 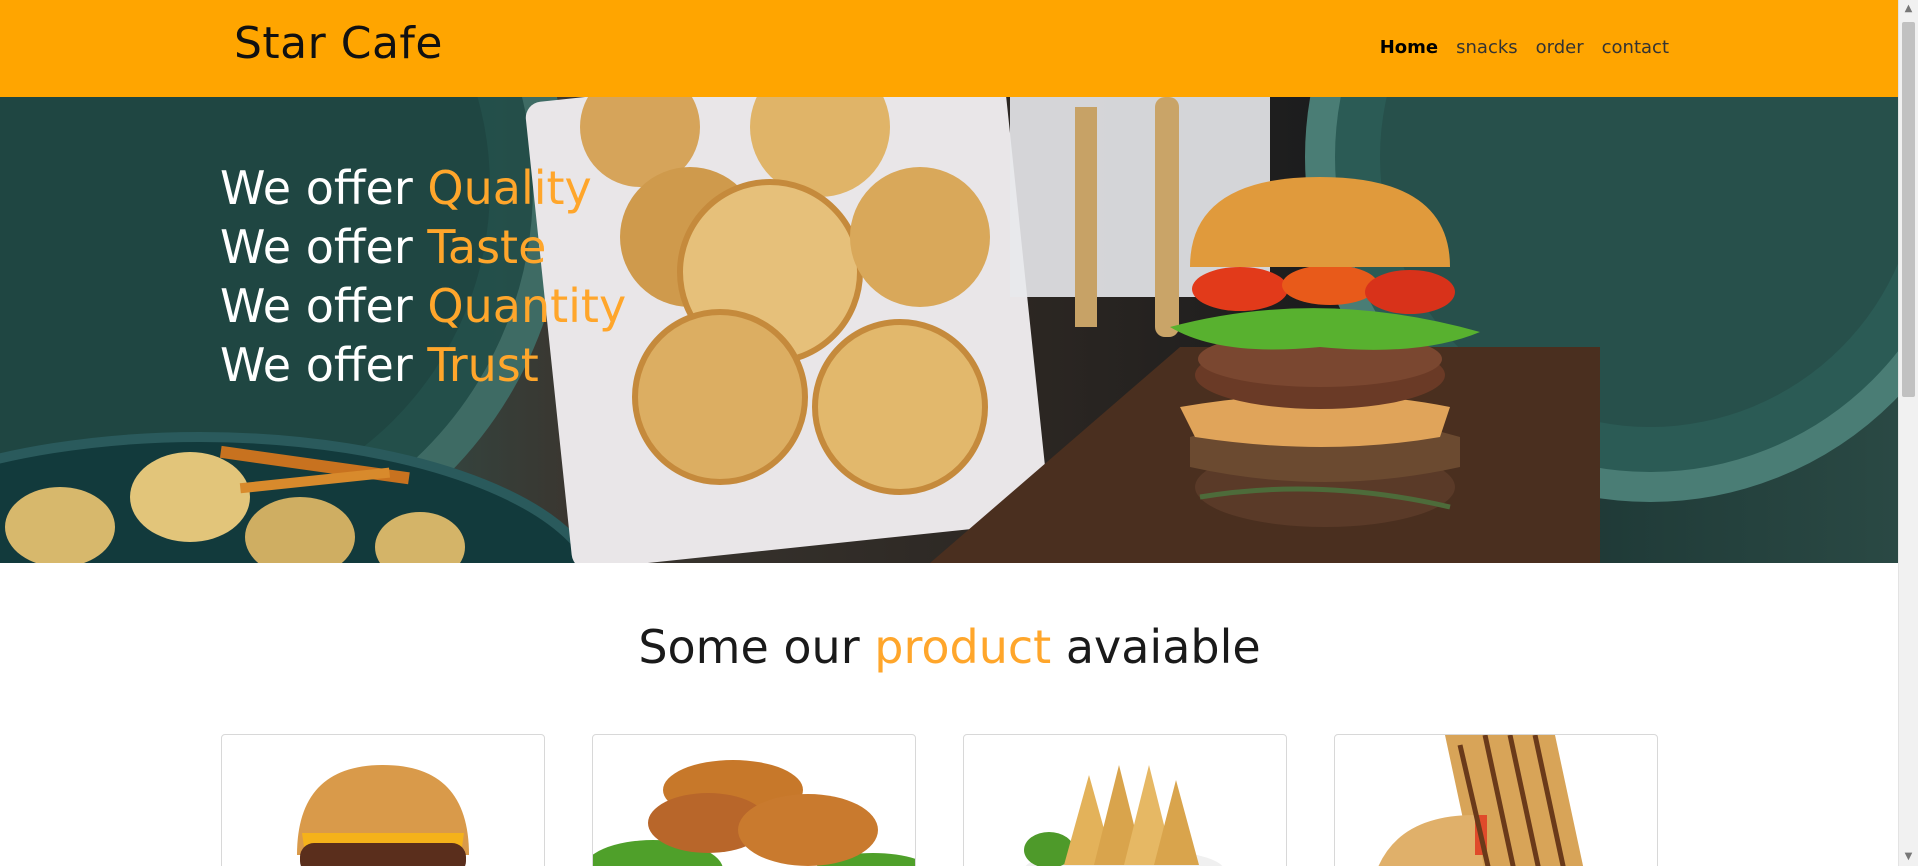 I want to click on nav-menu: Home snacks order contact, so click(x=1524, y=47).